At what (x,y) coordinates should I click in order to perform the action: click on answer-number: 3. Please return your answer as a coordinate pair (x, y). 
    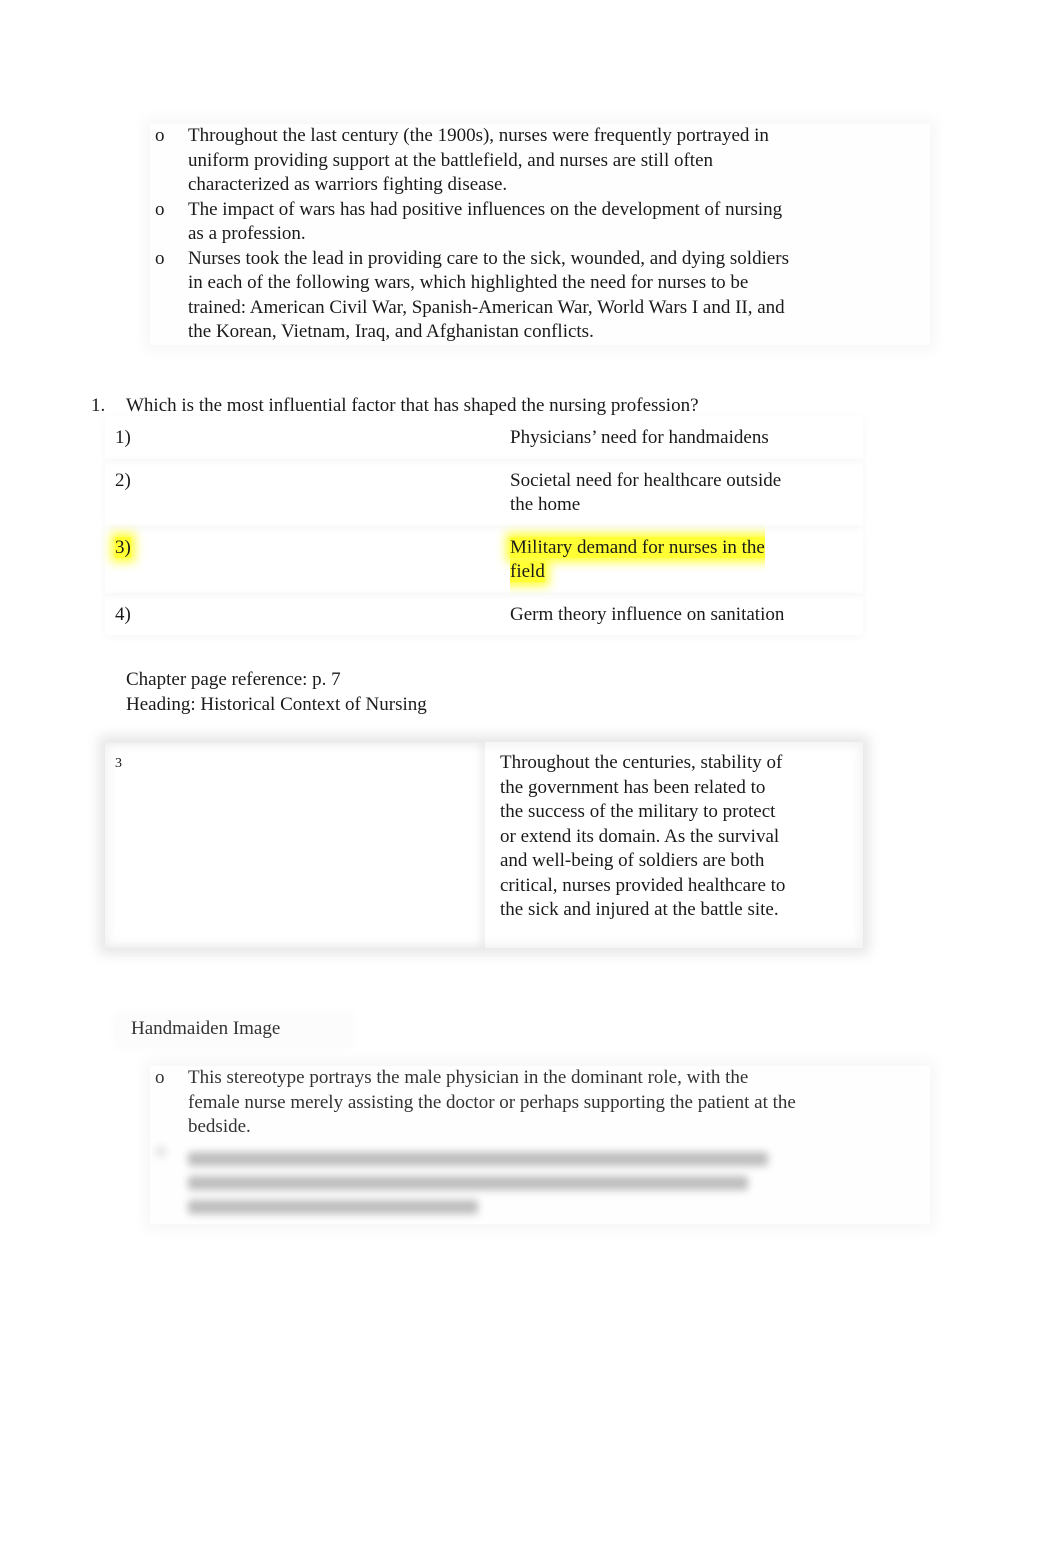
    Looking at the image, I should click on (295, 845).